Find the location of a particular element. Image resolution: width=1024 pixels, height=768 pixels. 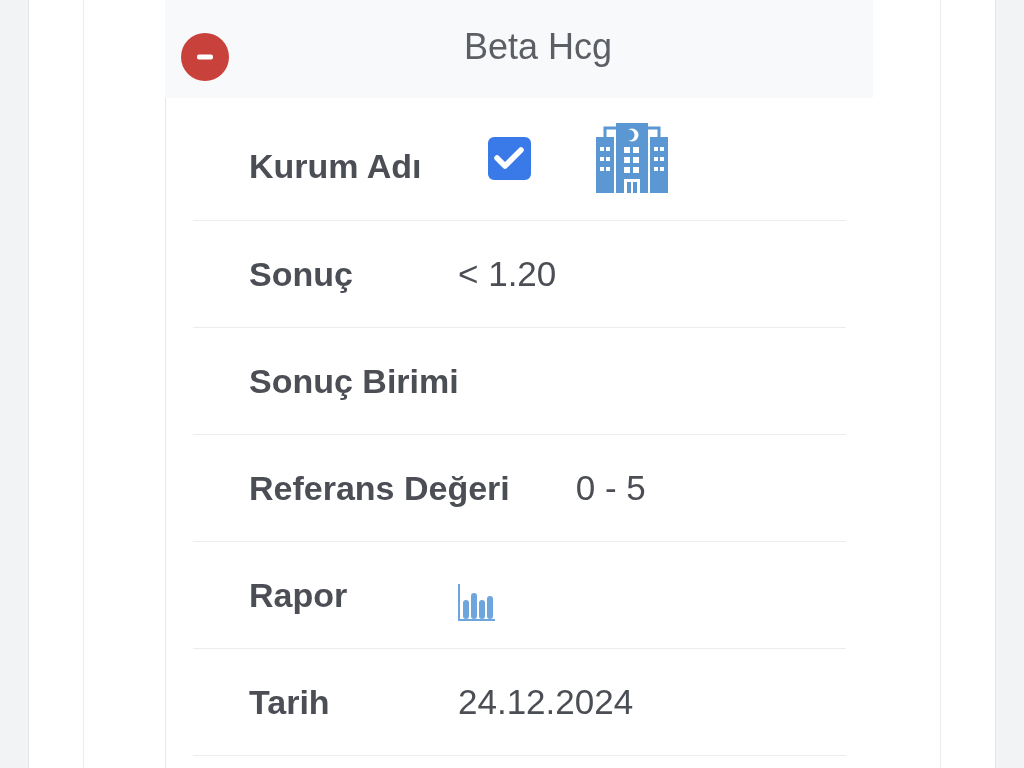

checkbox is located at coordinates (509, 158).